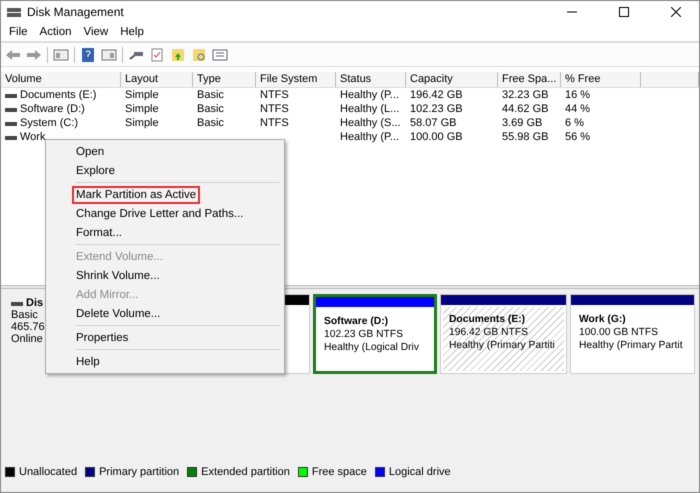  Describe the element at coordinates (574, 123) in the screenshot. I see `table-cell: 6 %` at that location.